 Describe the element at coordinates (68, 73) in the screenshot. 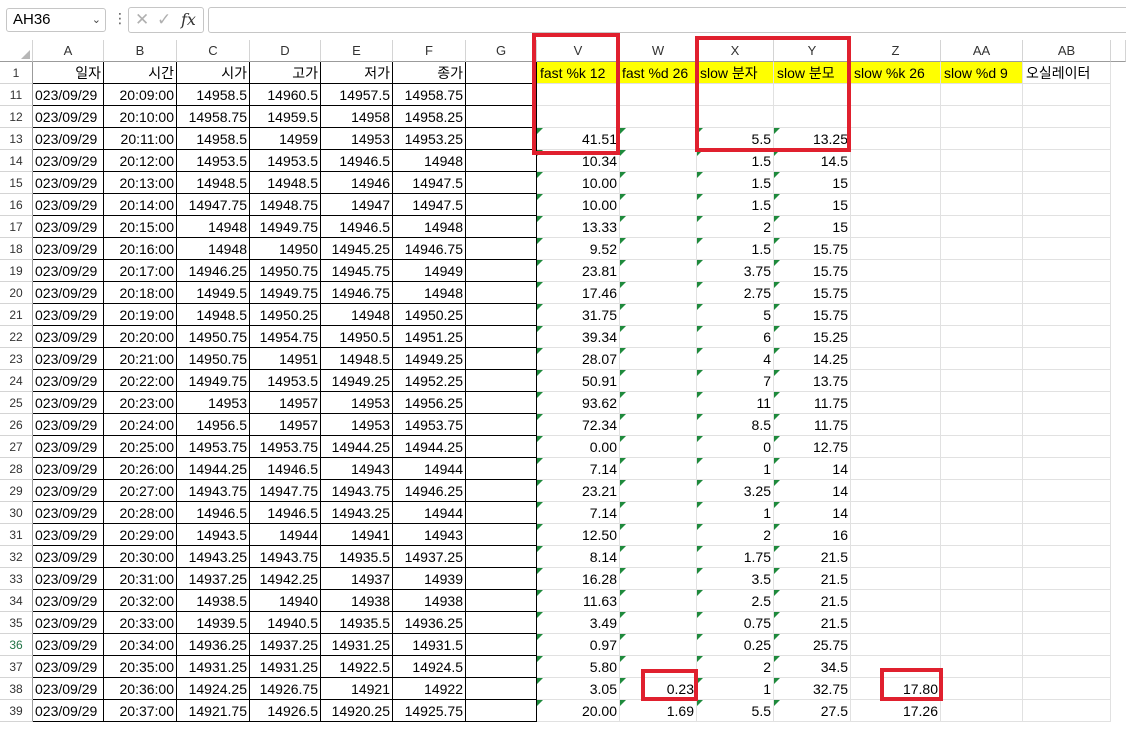

I see `header-cell-a: 일자` at that location.